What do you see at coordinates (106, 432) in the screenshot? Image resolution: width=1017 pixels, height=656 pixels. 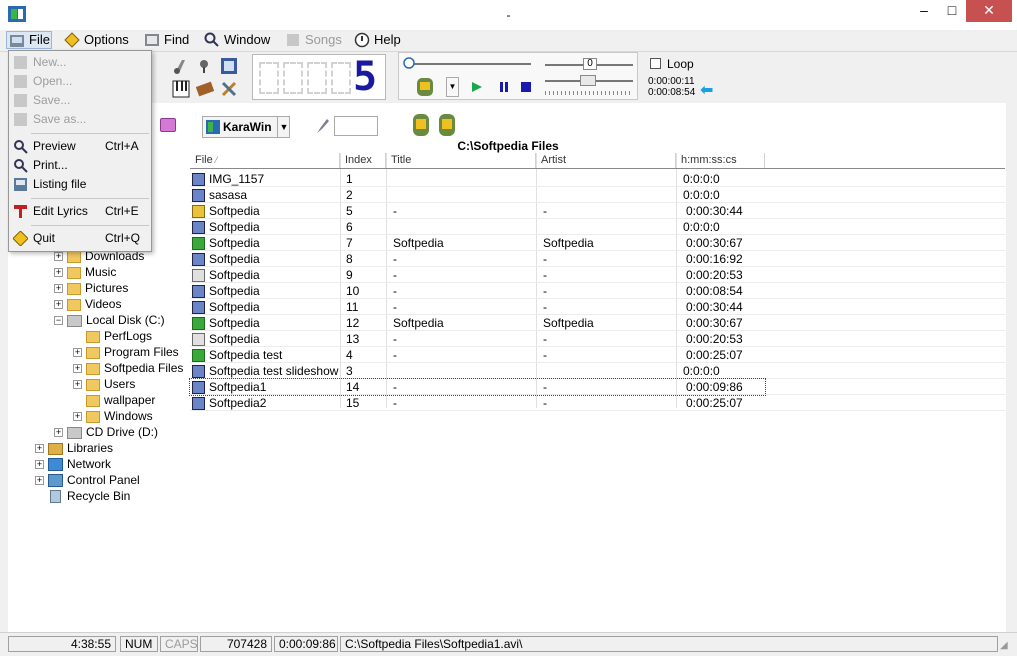 I see `tree-item-cd-drive: + CD Drive (D:)` at bounding box center [106, 432].